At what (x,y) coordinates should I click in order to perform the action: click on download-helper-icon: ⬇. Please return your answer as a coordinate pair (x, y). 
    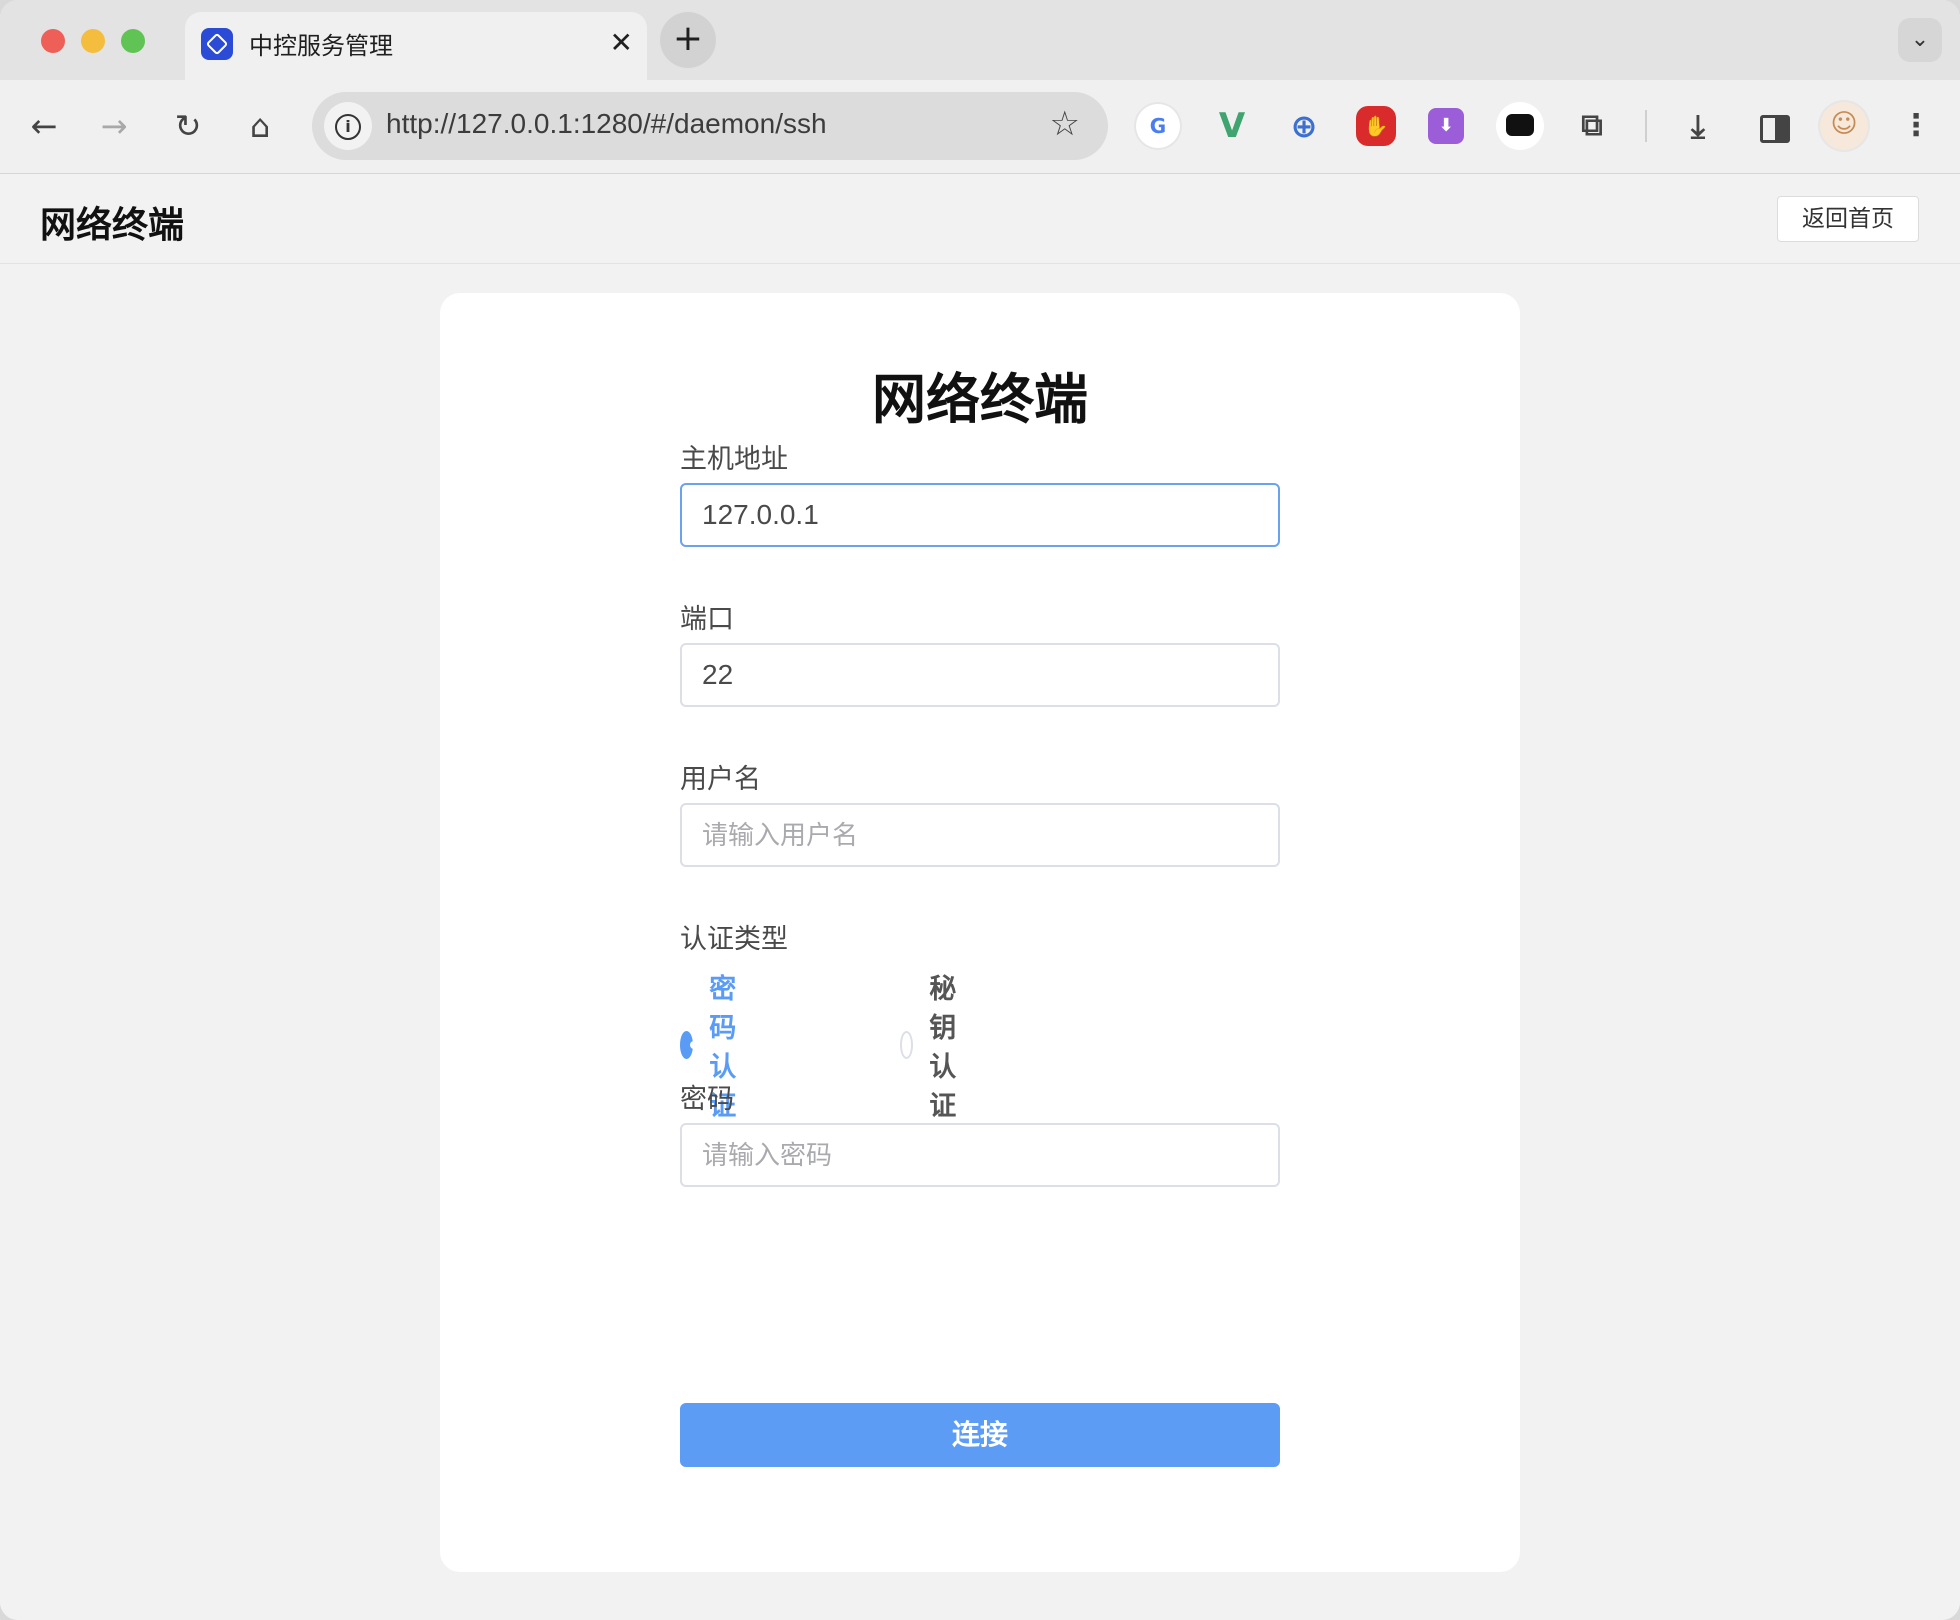
    Looking at the image, I should click on (1446, 126).